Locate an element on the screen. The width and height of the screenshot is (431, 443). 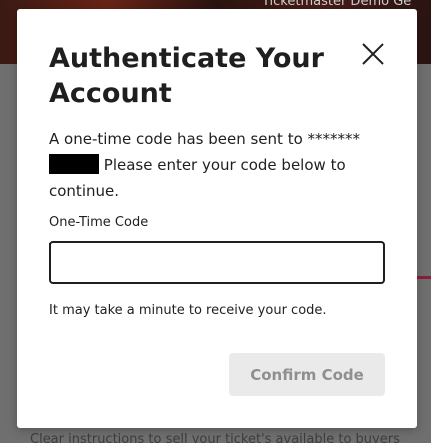
close-button is located at coordinates (373, 54).